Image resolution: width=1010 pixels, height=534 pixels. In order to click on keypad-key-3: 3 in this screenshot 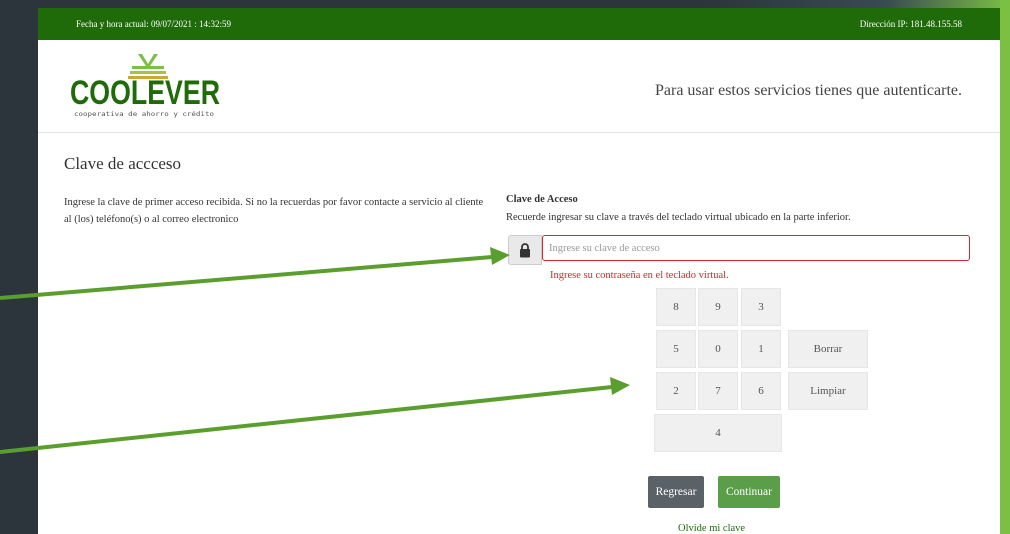, I will do `click(761, 307)`.